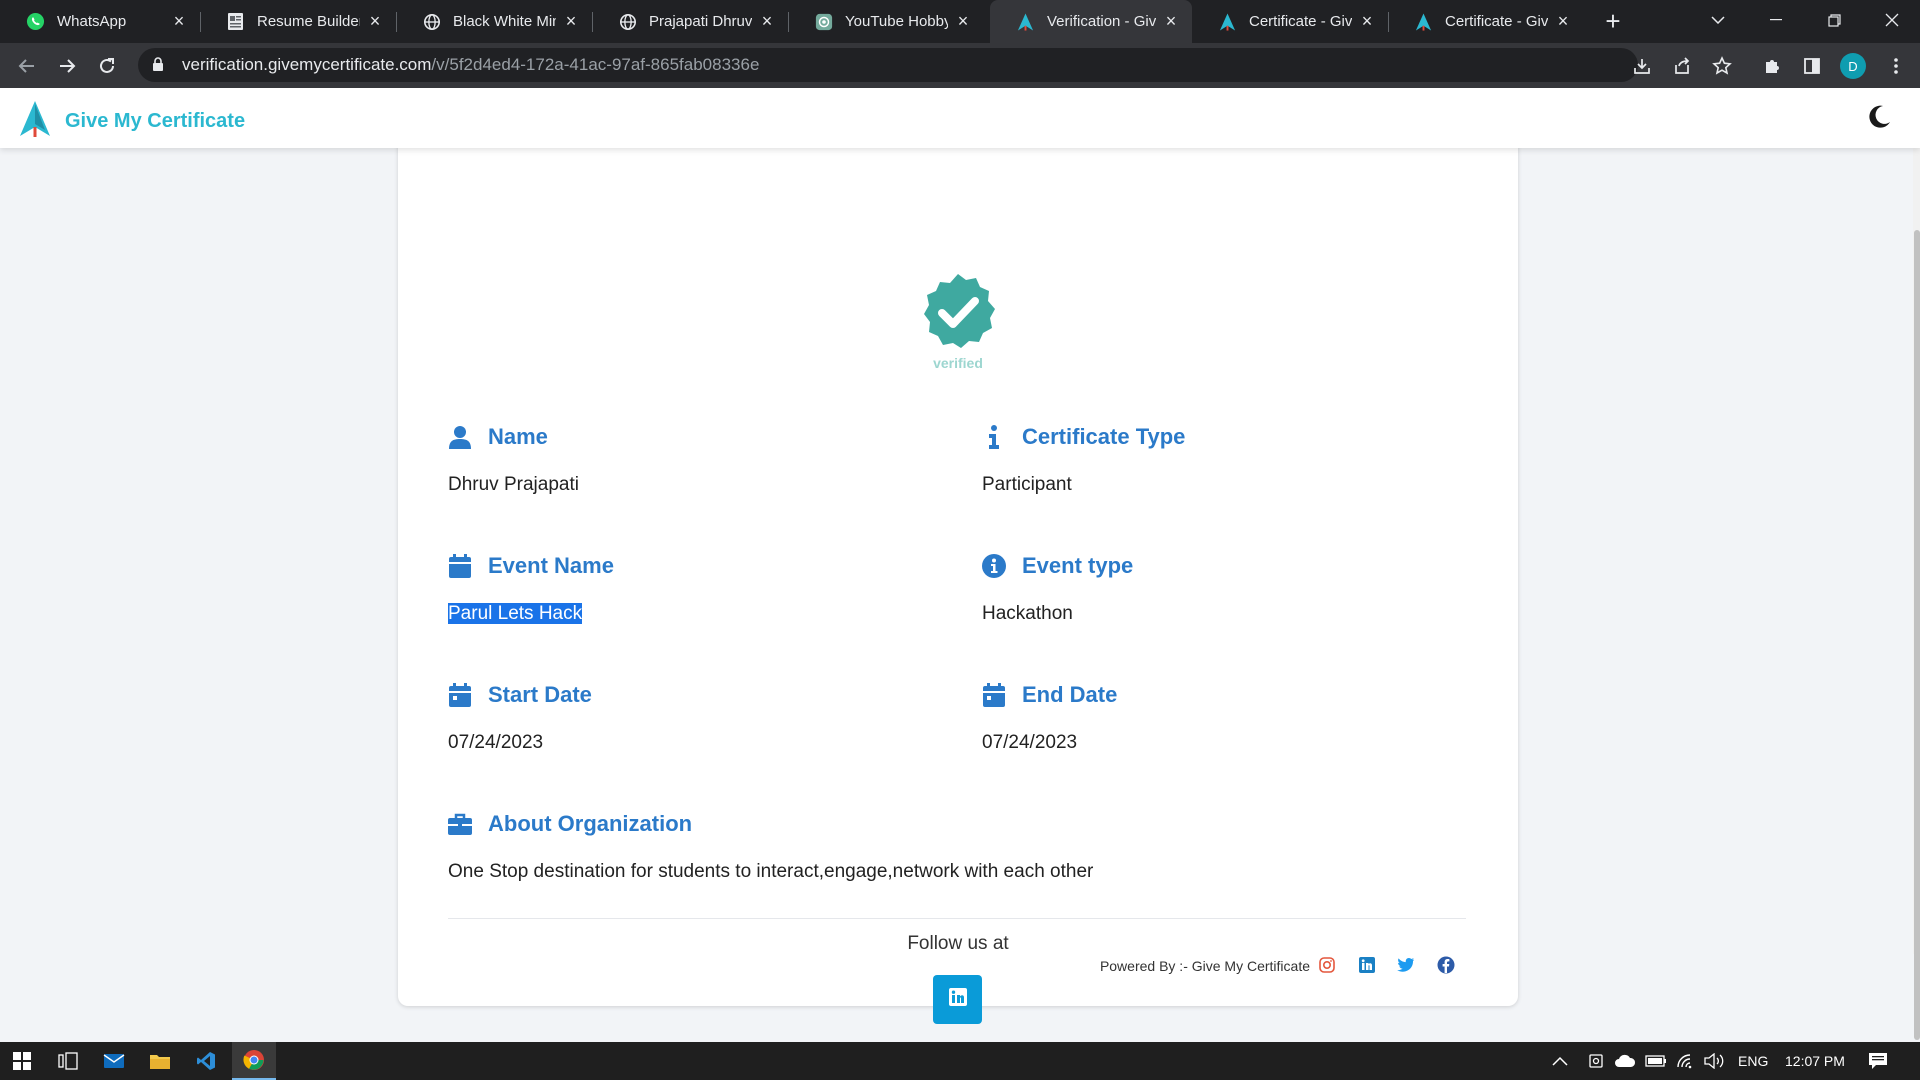 This screenshot has width=1920, height=1080. What do you see at coordinates (1853, 66) in the screenshot?
I see `profile-avatar: D` at bounding box center [1853, 66].